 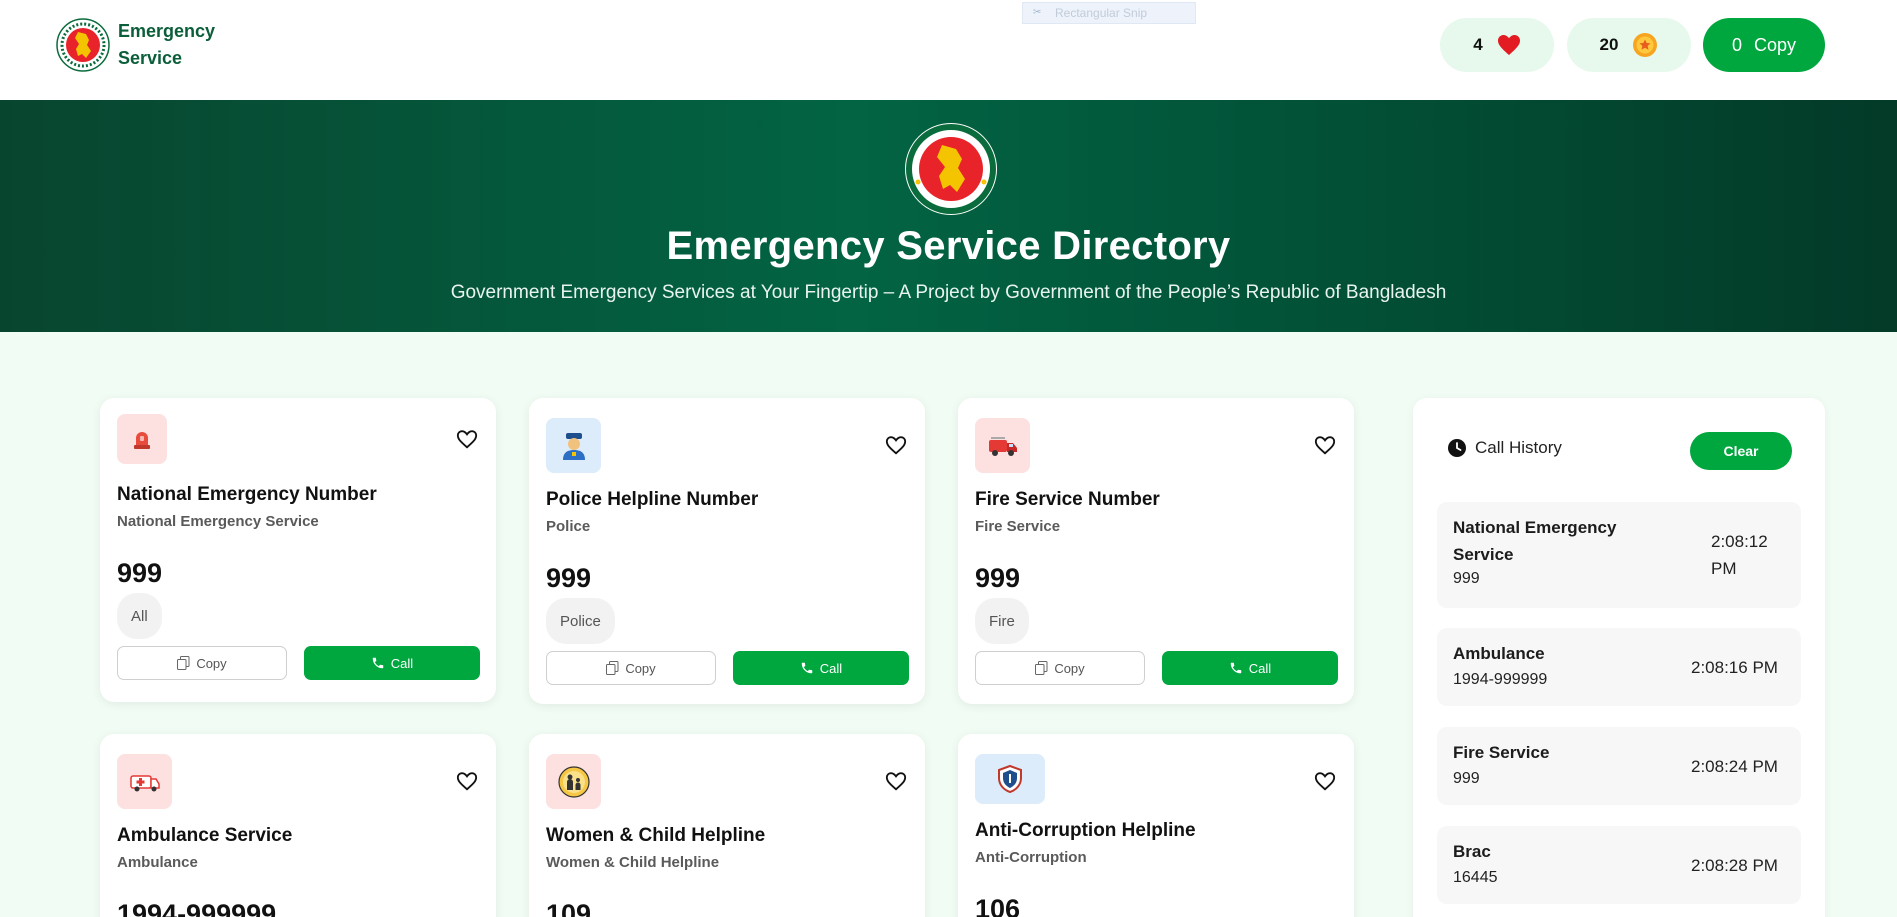 I want to click on call-history-title: Call History, so click(x=1518, y=447).